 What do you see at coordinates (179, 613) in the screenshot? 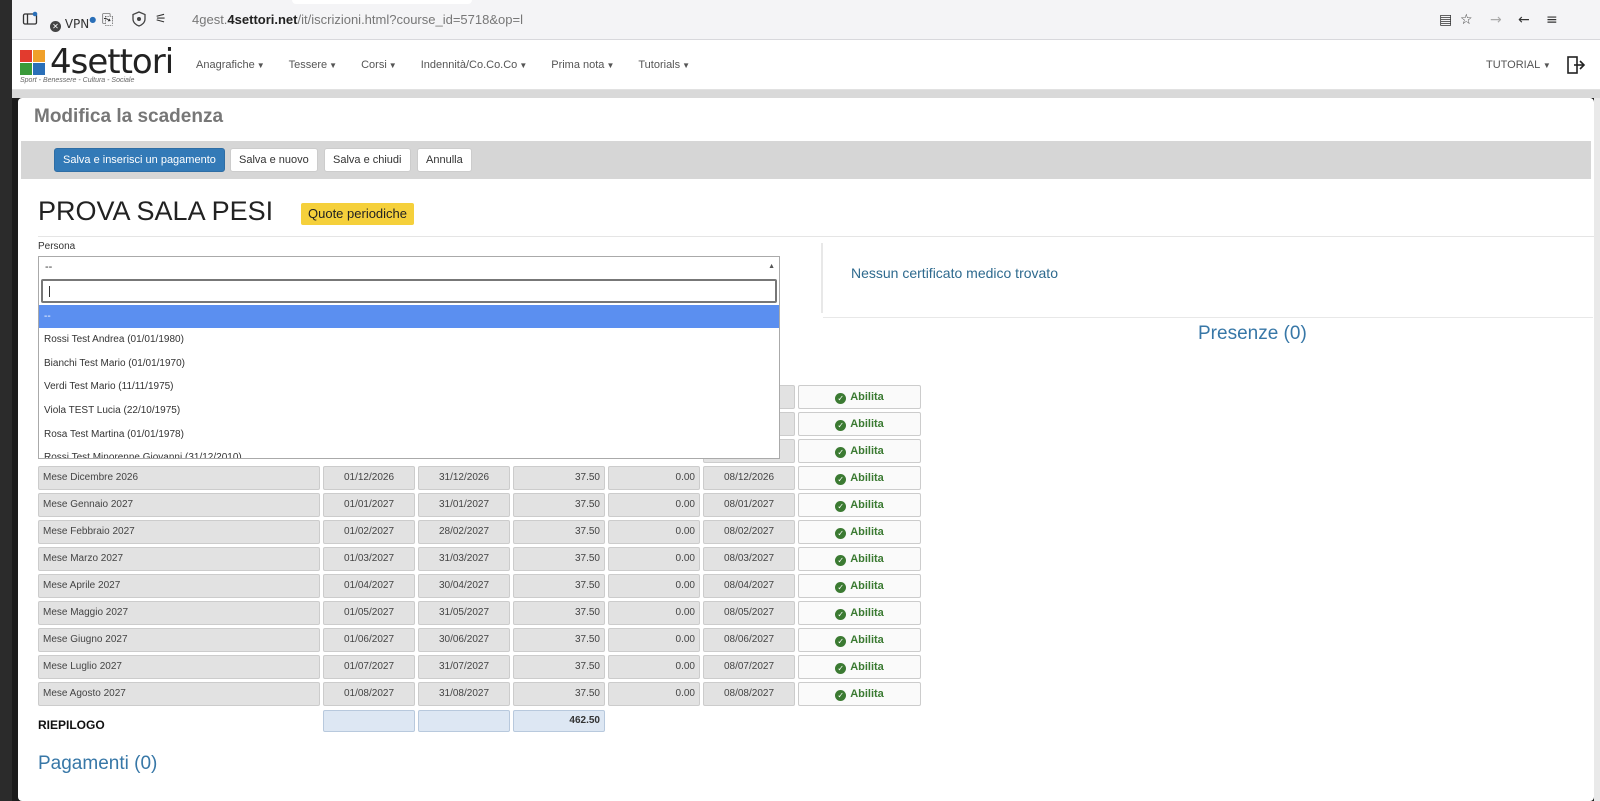
I see `period-name-cell: Mese Maggio 2027` at bounding box center [179, 613].